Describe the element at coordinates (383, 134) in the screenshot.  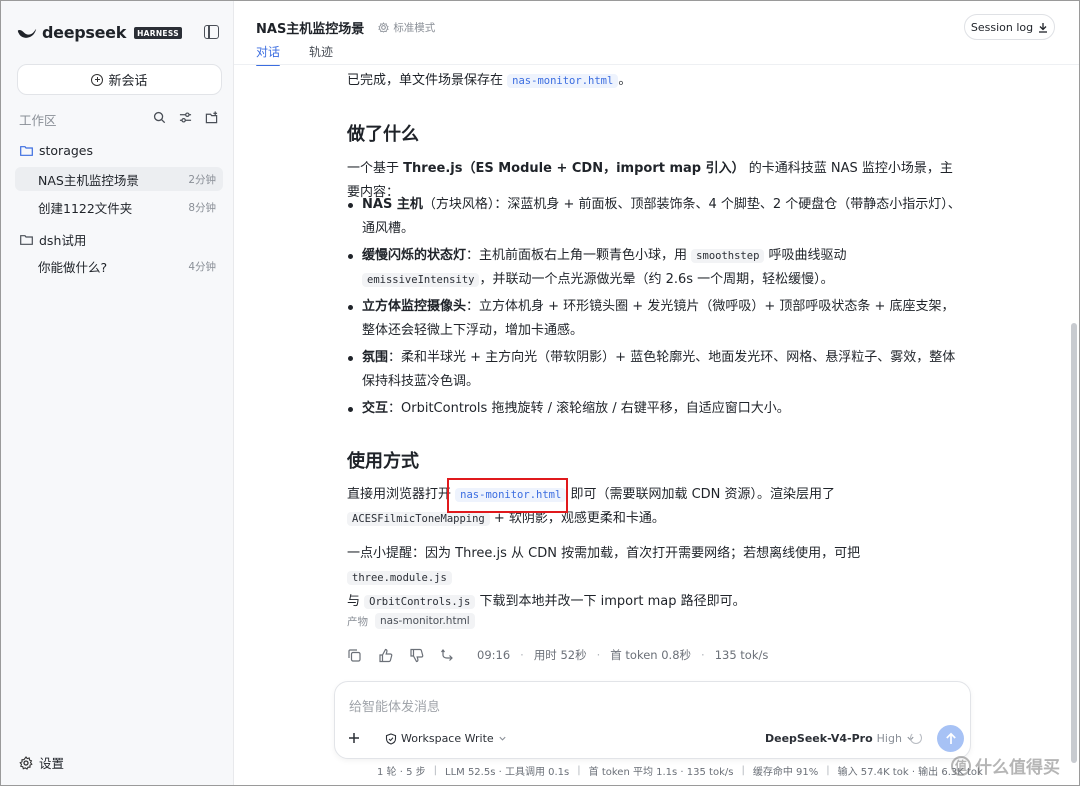
I see `heading-what: 做了什么` at that location.